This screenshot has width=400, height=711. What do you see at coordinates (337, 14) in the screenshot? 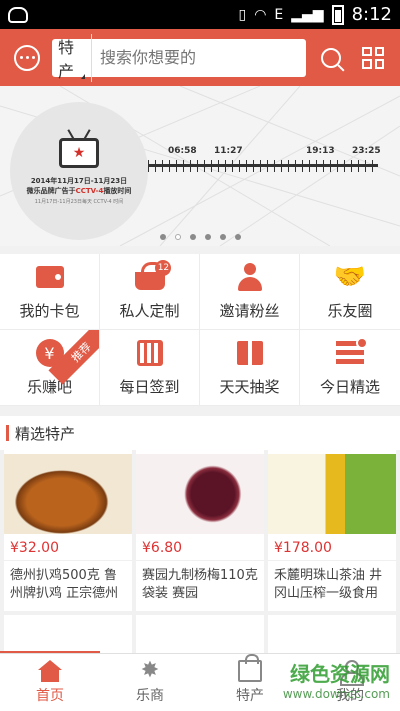
I see `battery-icon` at bounding box center [337, 14].